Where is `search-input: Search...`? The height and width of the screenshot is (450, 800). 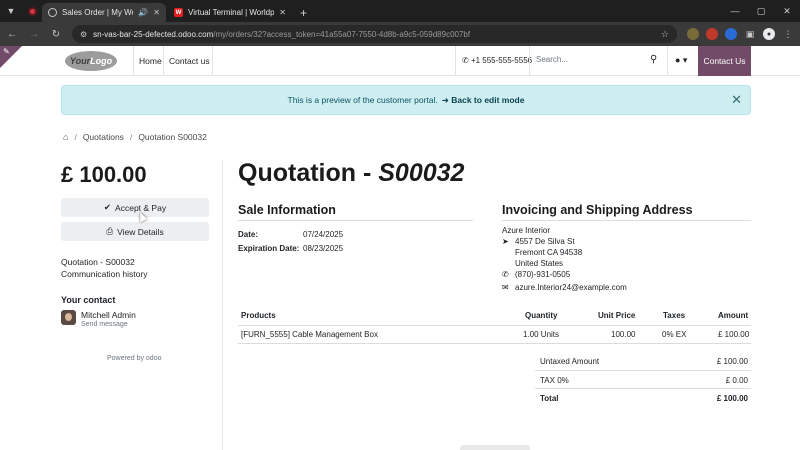 search-input: Search... is located at coordinates (598, 59).